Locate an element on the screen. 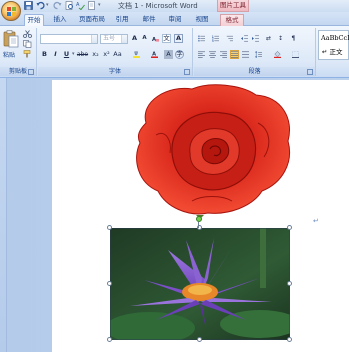 The height and width of the screenshot is (352, 349). font-name-dropdown-icon is located at coordinates (94, 39).